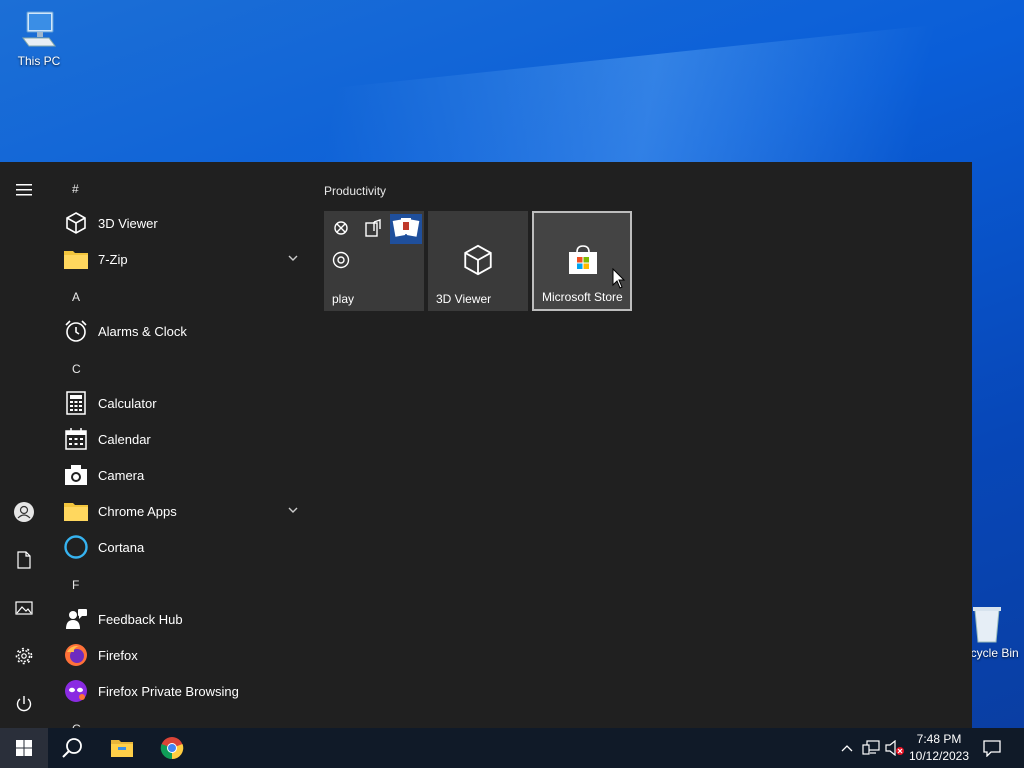 The width and height of the screenshot is (1024, 768). I want to click on user-account-button, so click(24, 512).